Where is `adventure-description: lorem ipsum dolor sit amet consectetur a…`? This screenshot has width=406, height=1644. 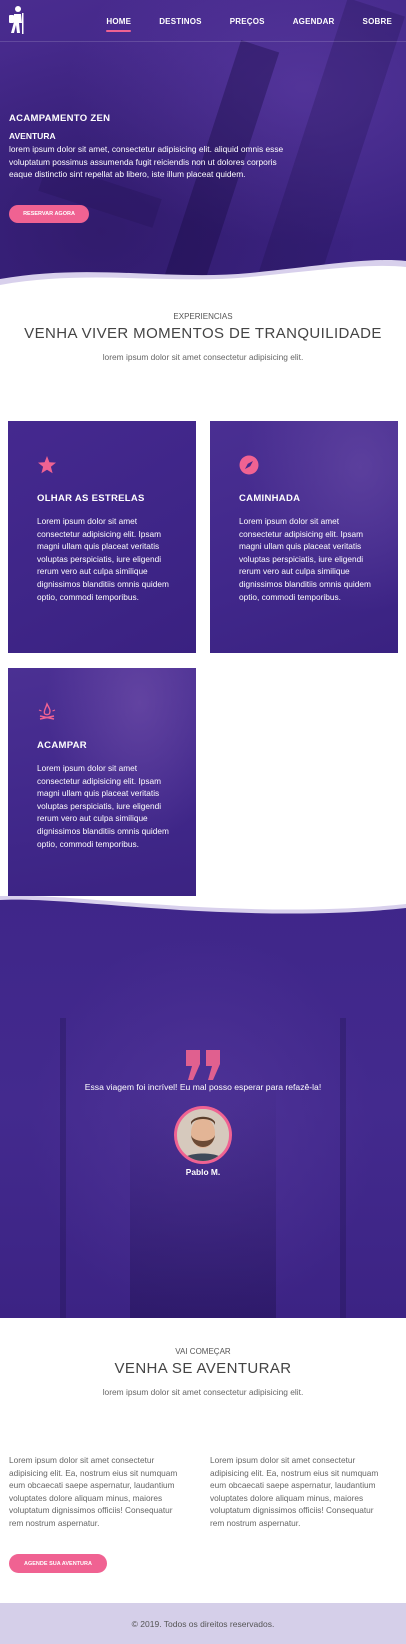
adventure-description: lorem ipsum dolor sit amet consectetur a… is located at coordinates (203, 1392).